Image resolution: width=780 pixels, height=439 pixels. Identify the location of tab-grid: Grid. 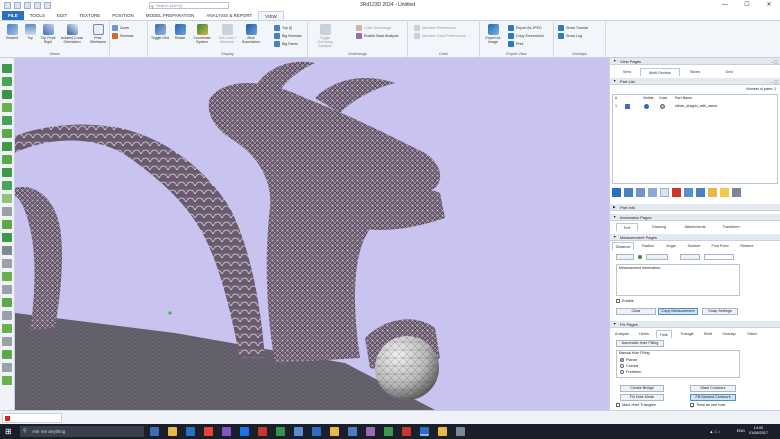
(729, 72).